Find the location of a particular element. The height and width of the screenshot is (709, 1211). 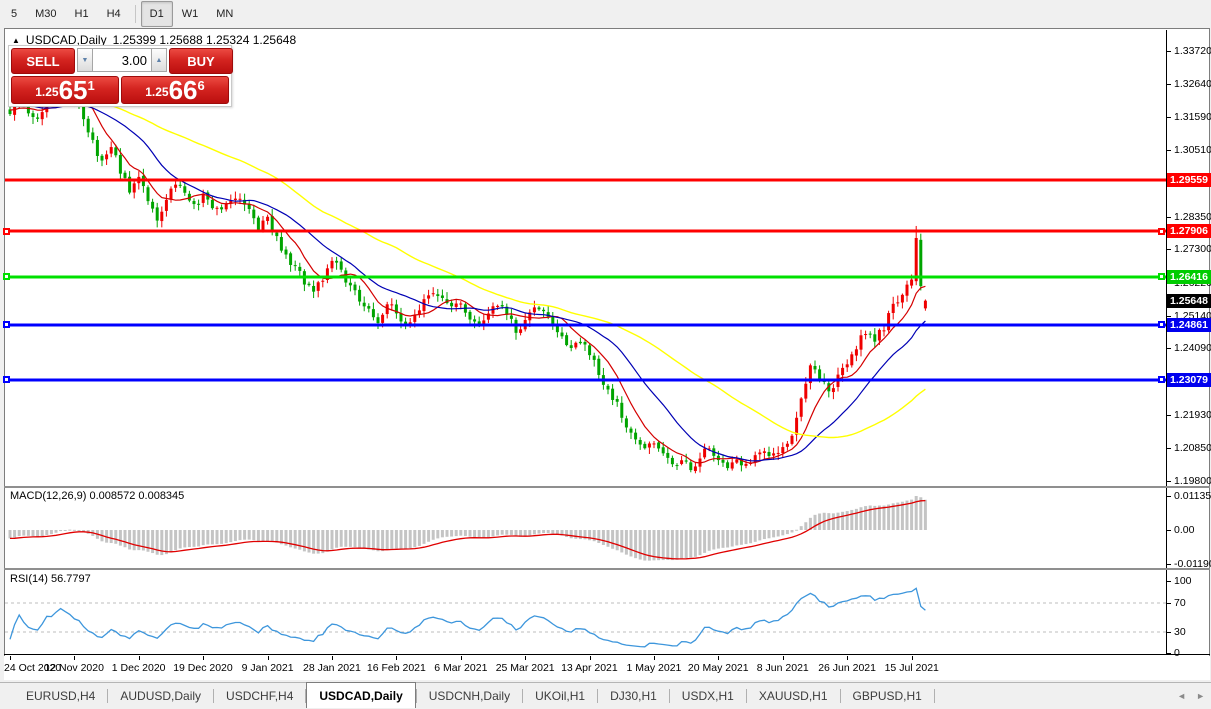

price-tick-label: 1.30510 is located at coordinates (1192, 150).